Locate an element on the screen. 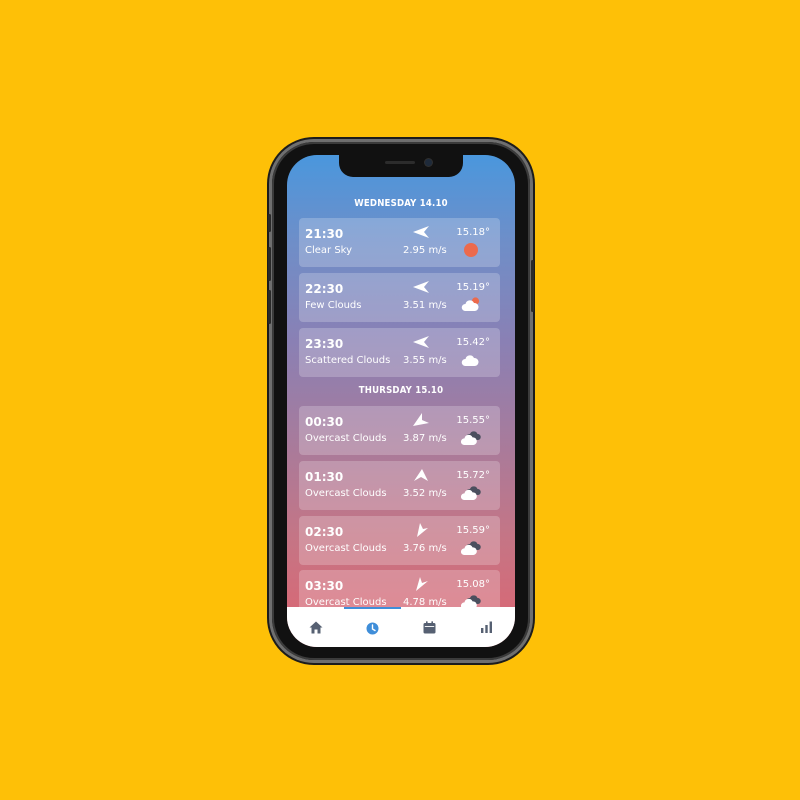 This screenshot has width=800, height=800. temperature: 15.72° is located at coordinates (473, 475).